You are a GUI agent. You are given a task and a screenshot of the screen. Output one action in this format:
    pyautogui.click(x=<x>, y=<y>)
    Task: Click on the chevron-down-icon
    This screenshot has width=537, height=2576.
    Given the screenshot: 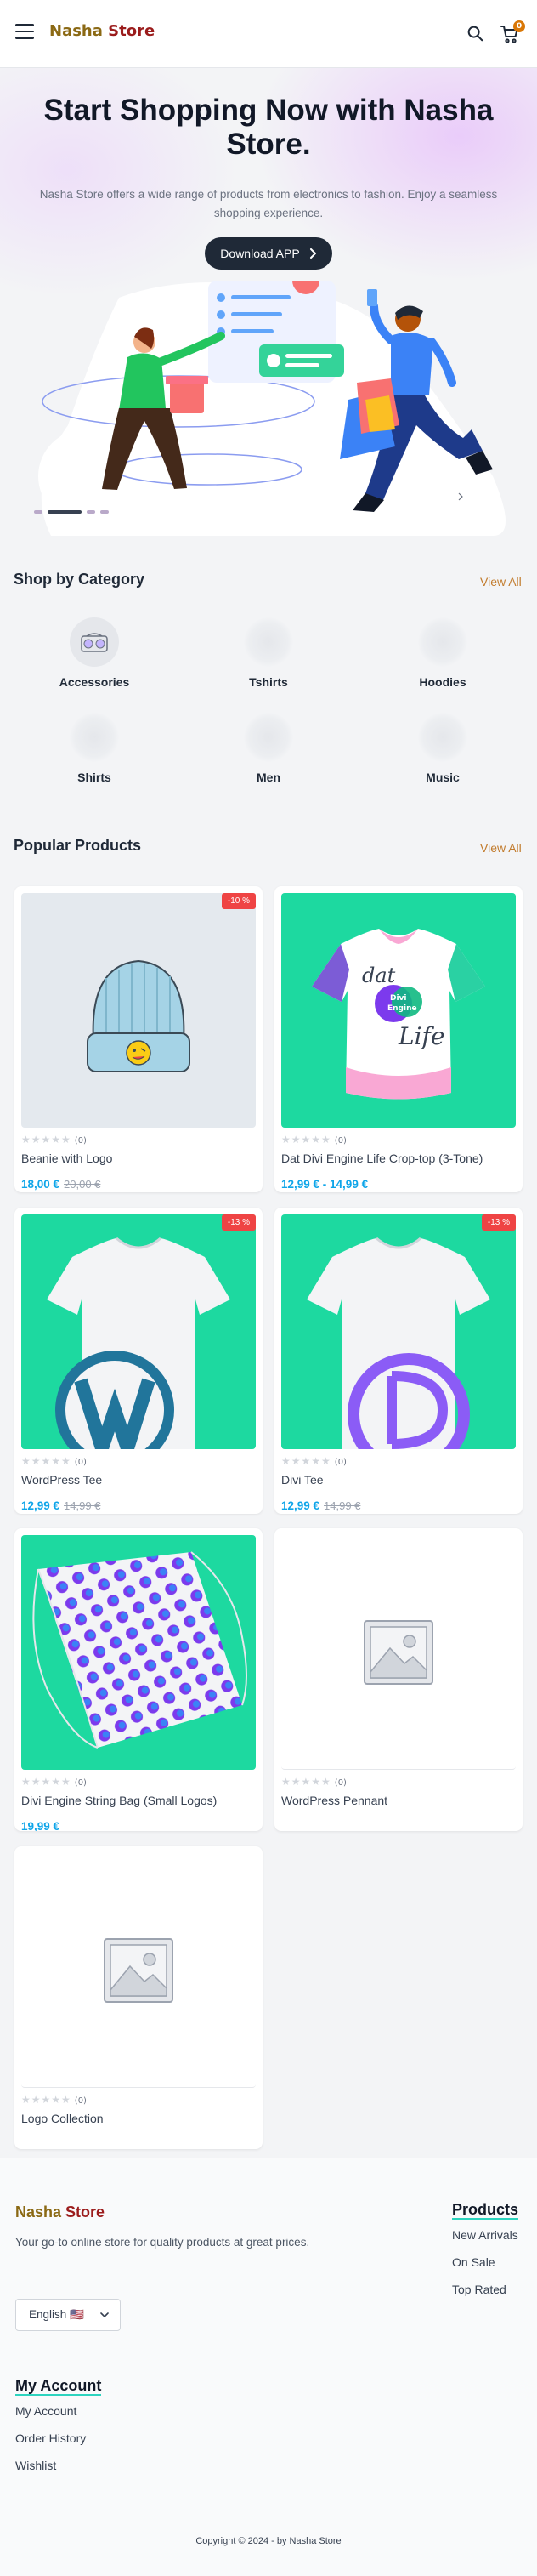 What is the action you would take?
    pyautogui.click(x=104, y=2315)
    